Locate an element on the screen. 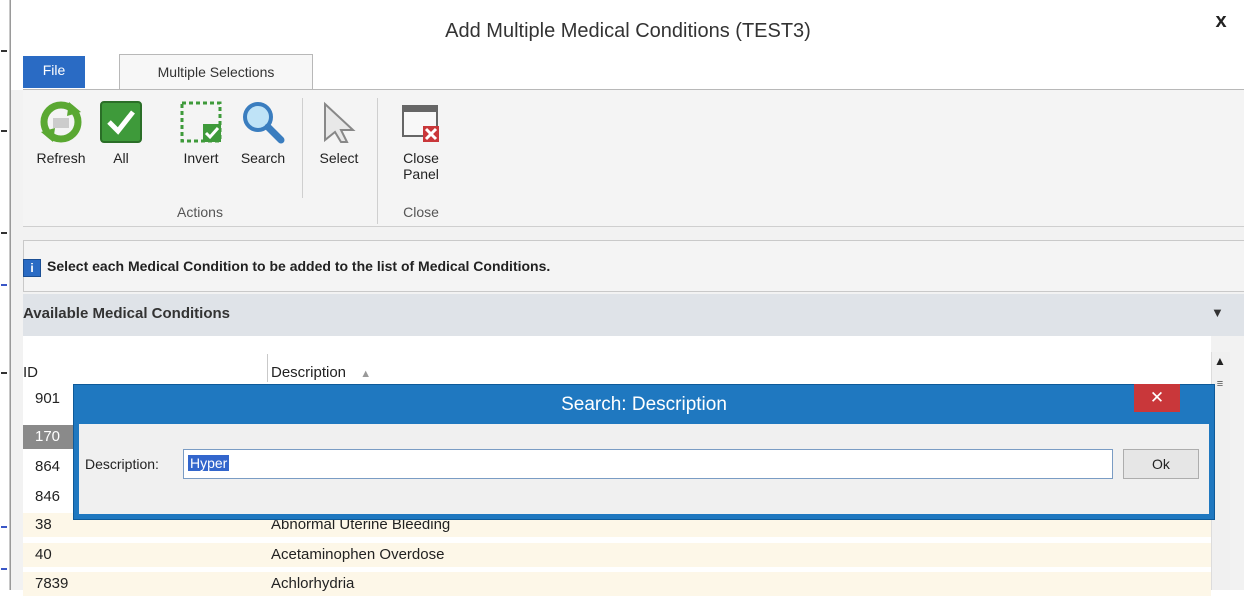  row-description: Acetaminophen Overdose is located at coordinates (358, 554).